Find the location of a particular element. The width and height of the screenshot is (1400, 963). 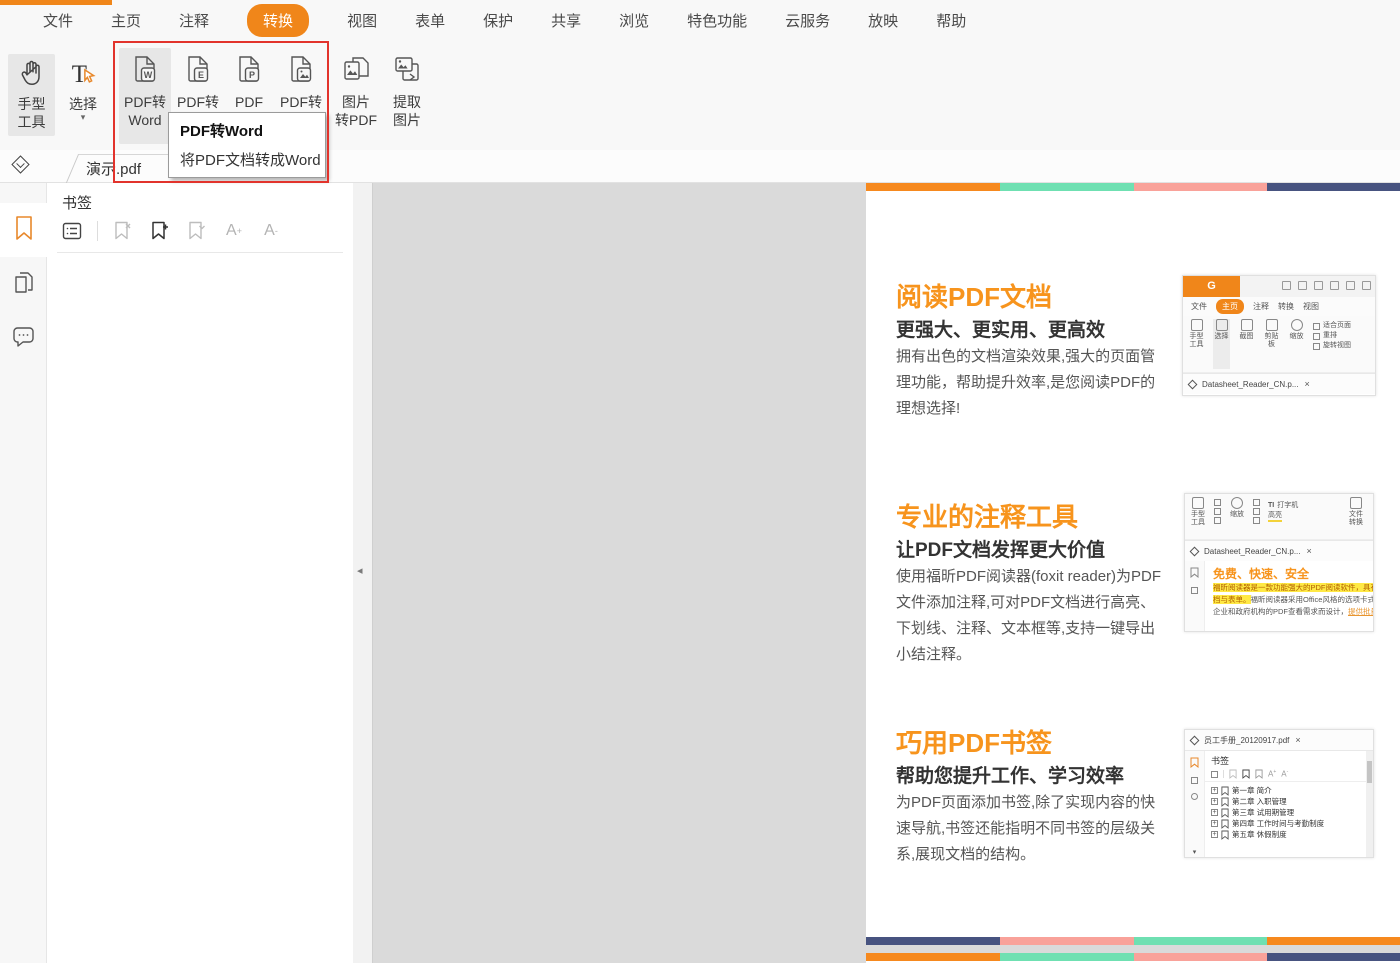

delete-bookmark-button is located at coordinates (123, 231).